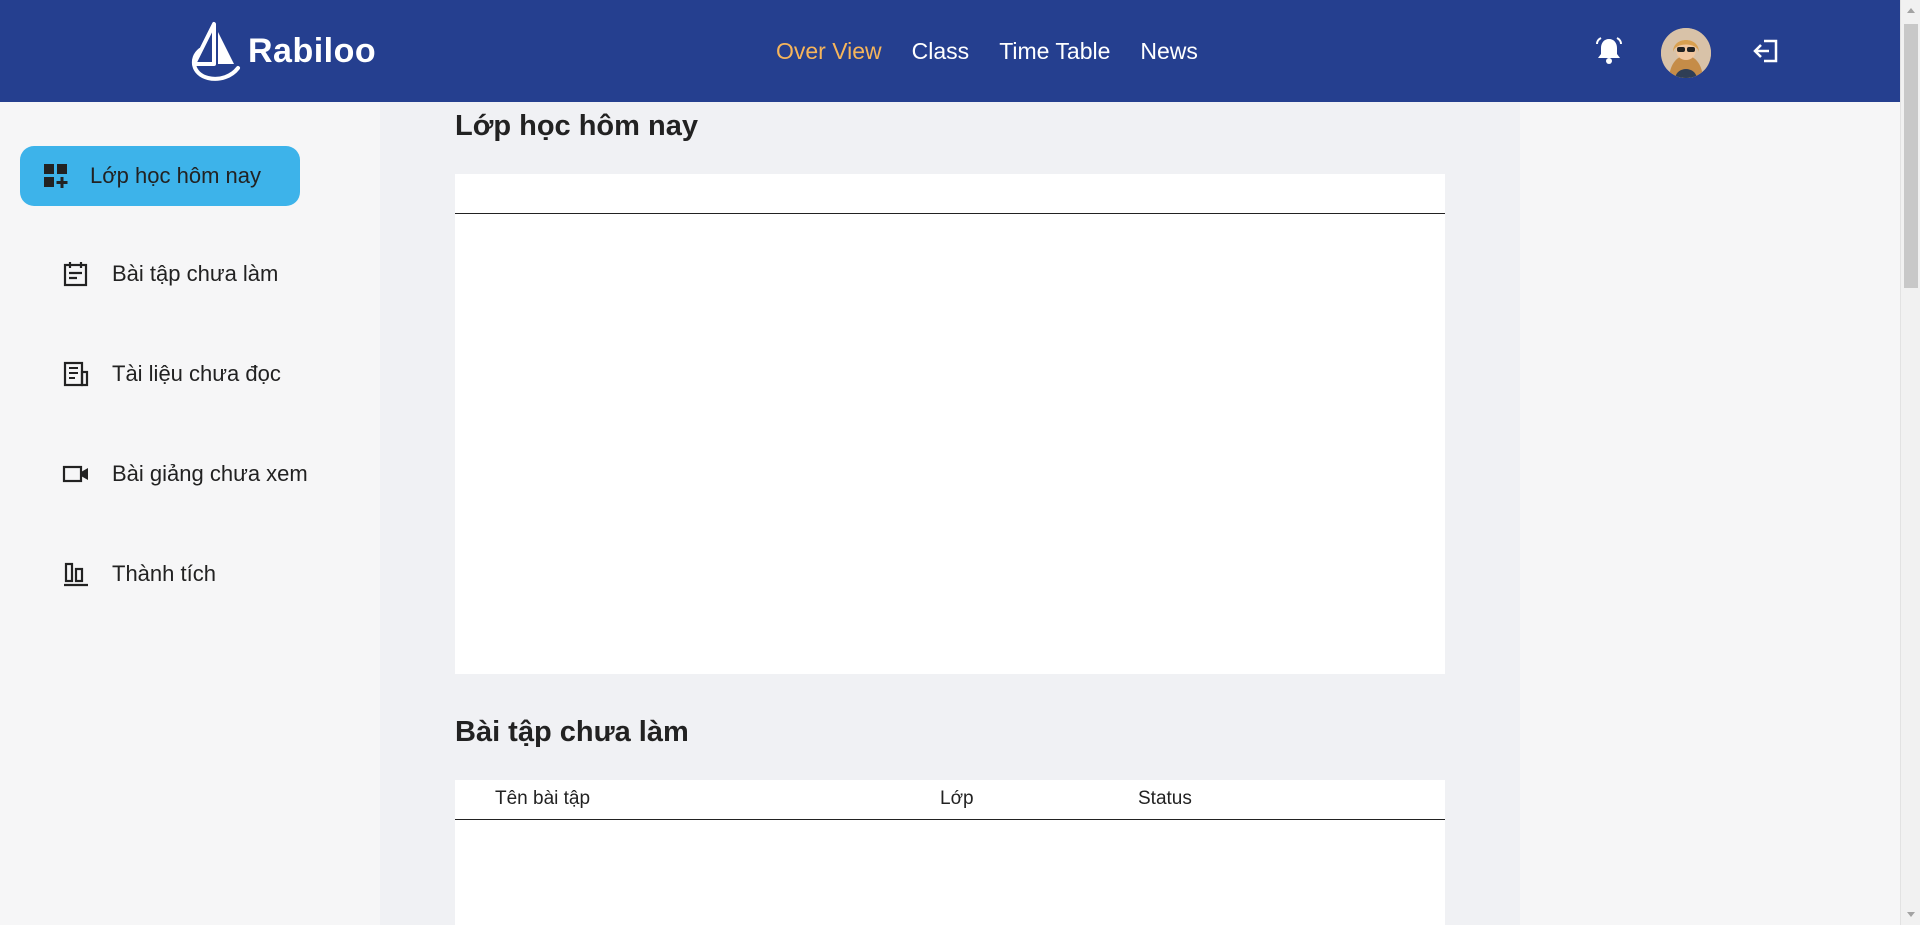  What do you see at coordinates (75, 274) in the screenshot?
I see `calendar-note-icon` at bounding box center [75, 274].